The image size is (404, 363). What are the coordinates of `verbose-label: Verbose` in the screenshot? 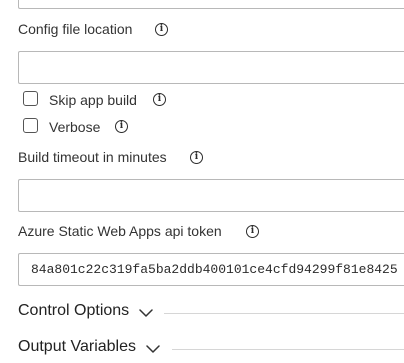 It's located at (75, 127).